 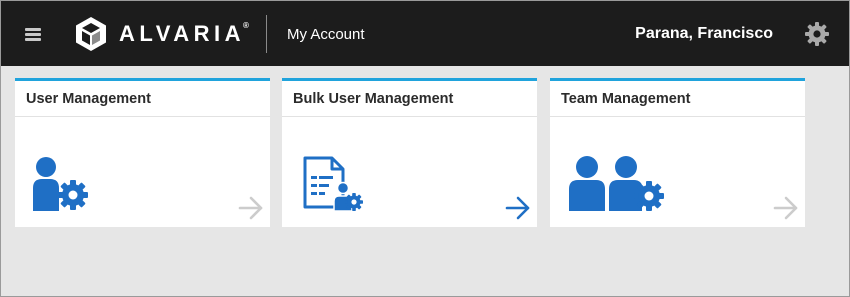 I want to click on alvaria-logo-icon, so click(x=91, y=34).